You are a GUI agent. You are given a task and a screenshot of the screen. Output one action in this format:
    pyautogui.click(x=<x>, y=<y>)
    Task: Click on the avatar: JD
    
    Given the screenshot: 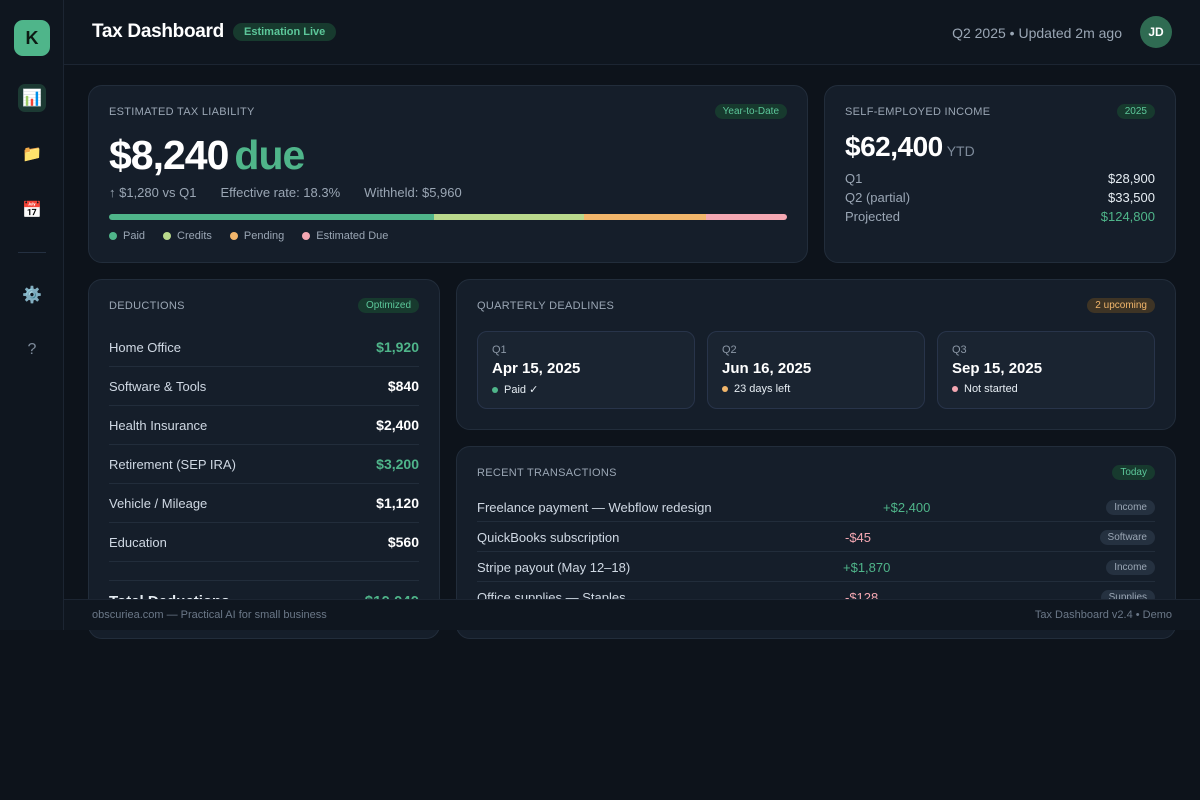 What is the action you would take?
    pyautogui.click(x=1156, y=32)
    